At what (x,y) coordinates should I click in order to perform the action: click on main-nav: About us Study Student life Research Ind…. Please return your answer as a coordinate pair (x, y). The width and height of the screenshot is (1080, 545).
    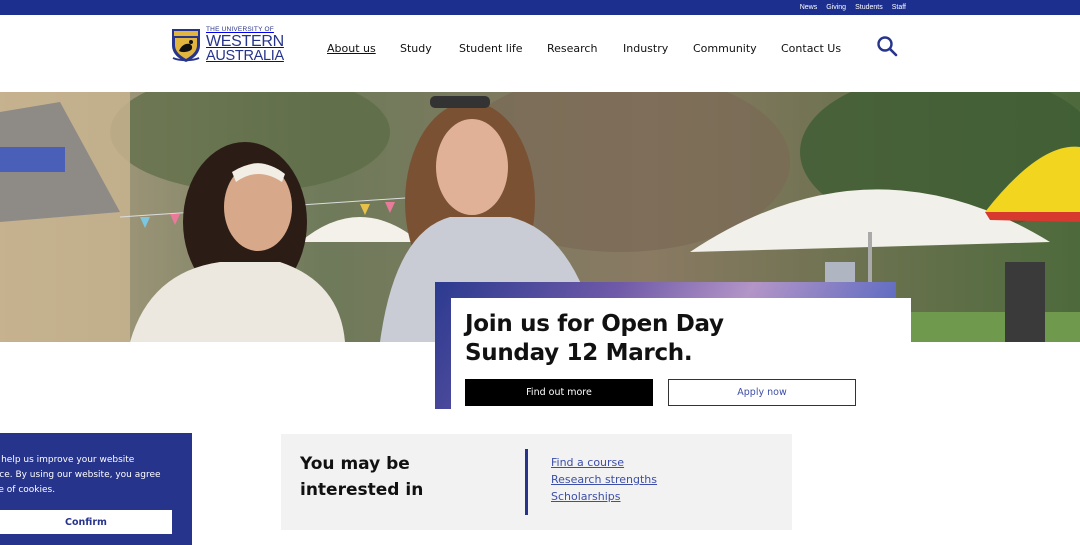
    Looking at the image, I should click on (594, 48).